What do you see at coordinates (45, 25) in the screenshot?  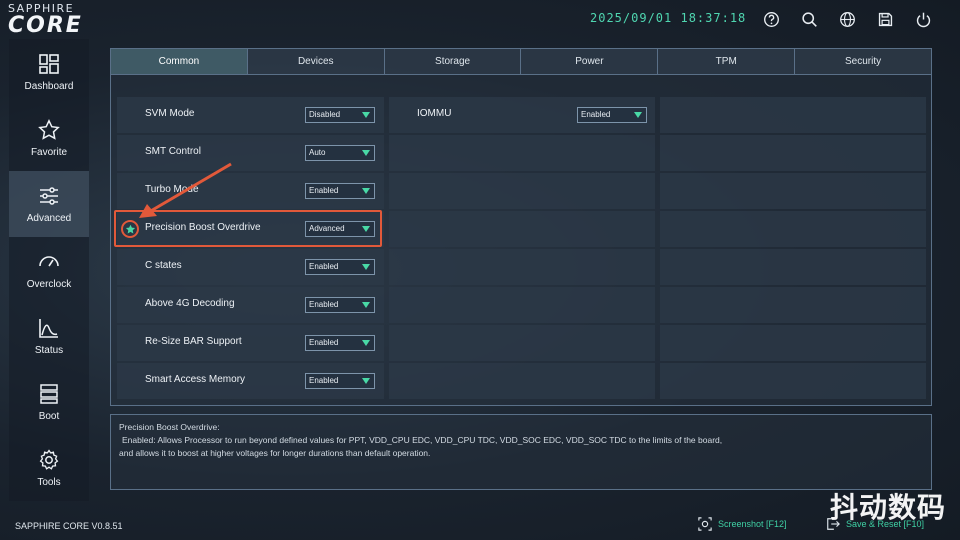 I see `logo-main-text: CORE` at bounding box center [45, 25].